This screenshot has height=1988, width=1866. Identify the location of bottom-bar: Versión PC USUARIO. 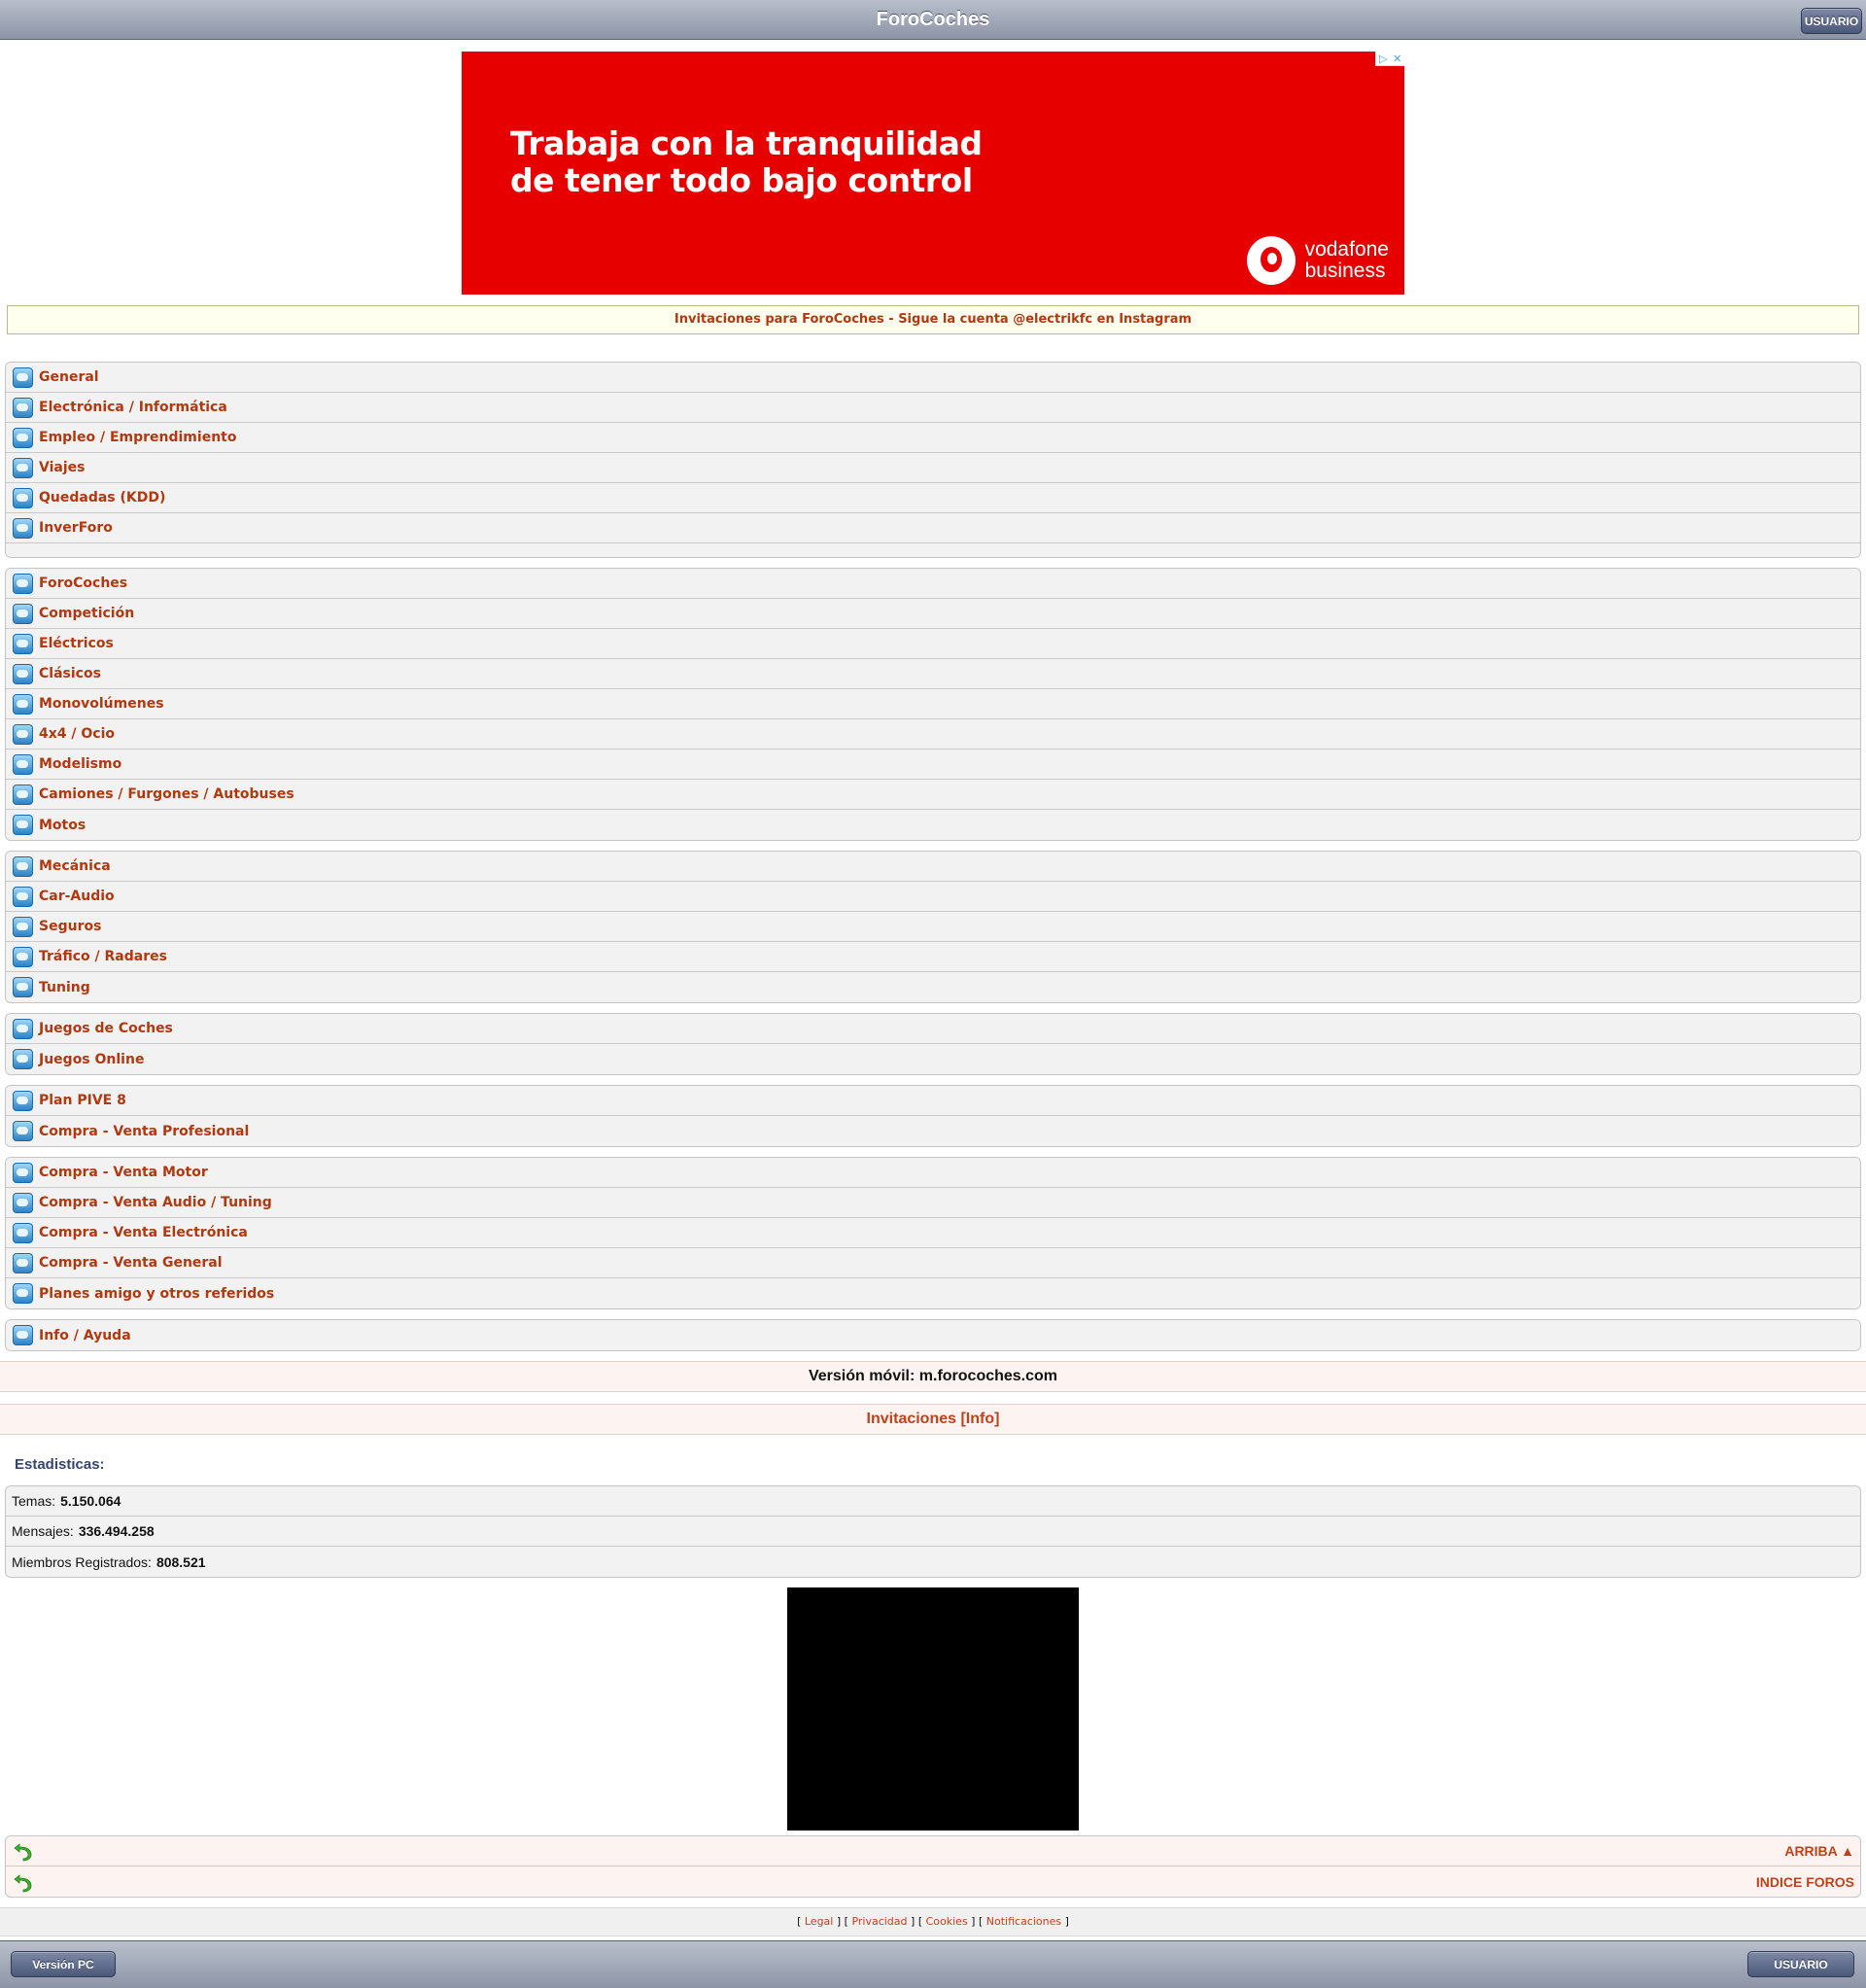
(933, 1964).